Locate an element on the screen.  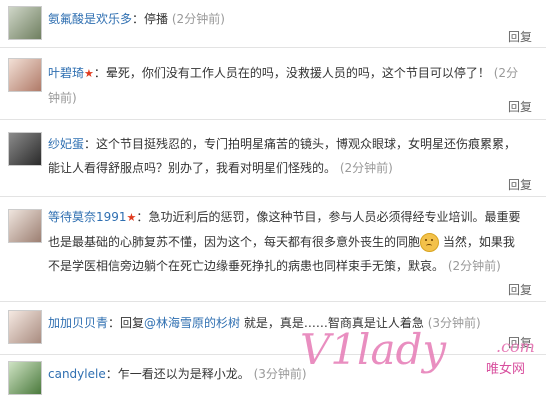
watermark-domain: .com is located at coordinates (515, 346).